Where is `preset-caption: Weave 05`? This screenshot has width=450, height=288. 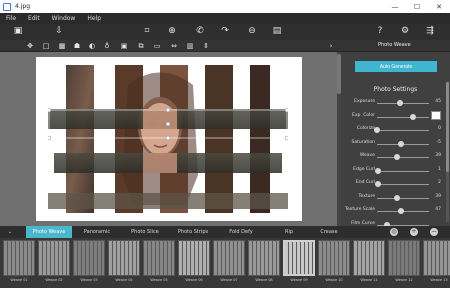 preset-caption: Weave 05 is located at coordinates (159, 280).